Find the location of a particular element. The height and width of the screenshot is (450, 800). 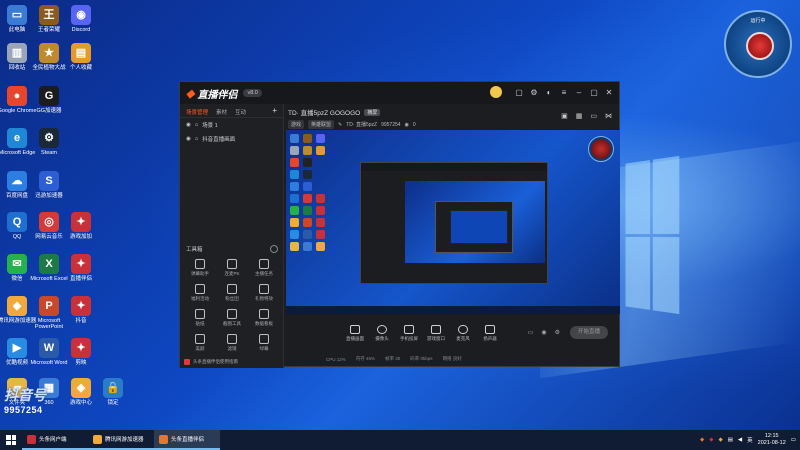

skin-icon: ◐ is located at coordinates (549, 92).